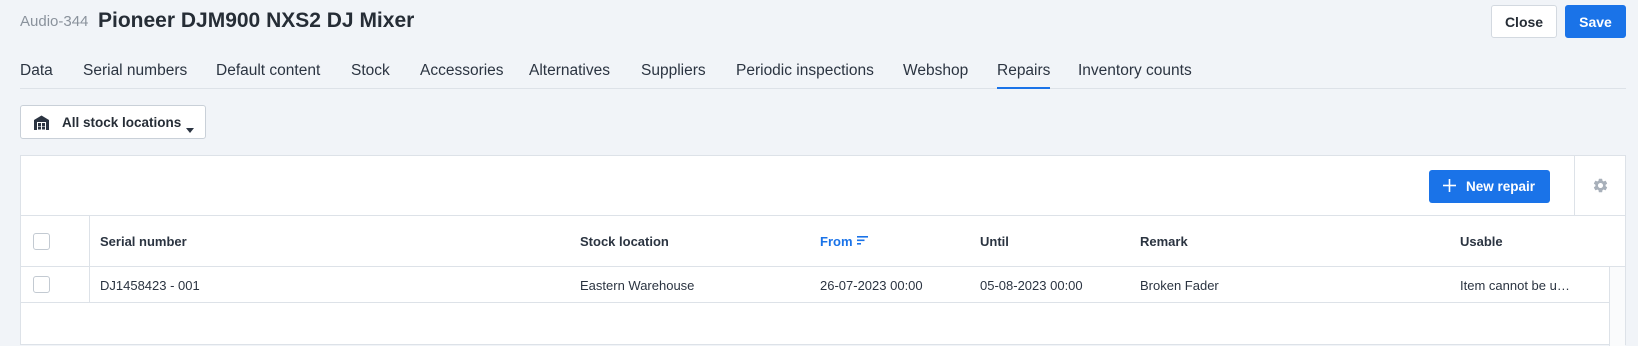  What do you see at coordinates (805, 75) in the screenshot?
I see `tab-periodic-inspections: Periodic inspections` at bounding box center [805, 75].